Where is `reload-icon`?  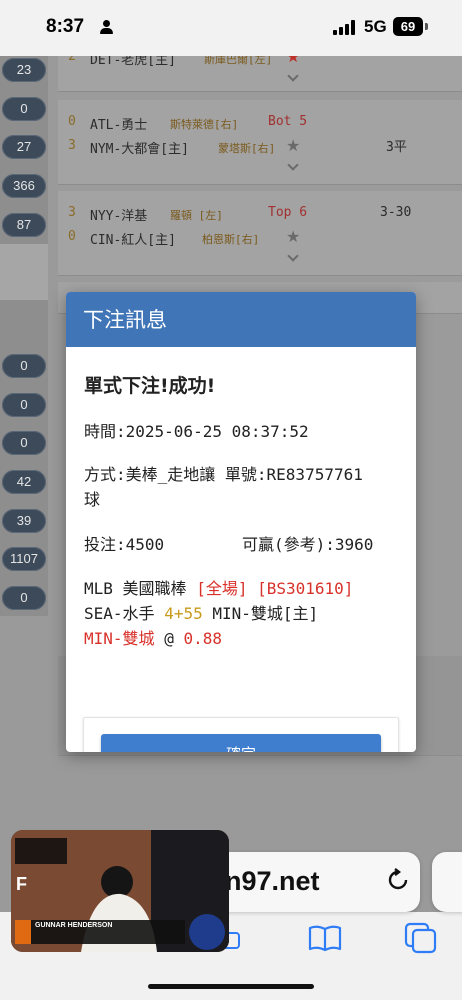 reload-icon is located at coordinates (398, 880).